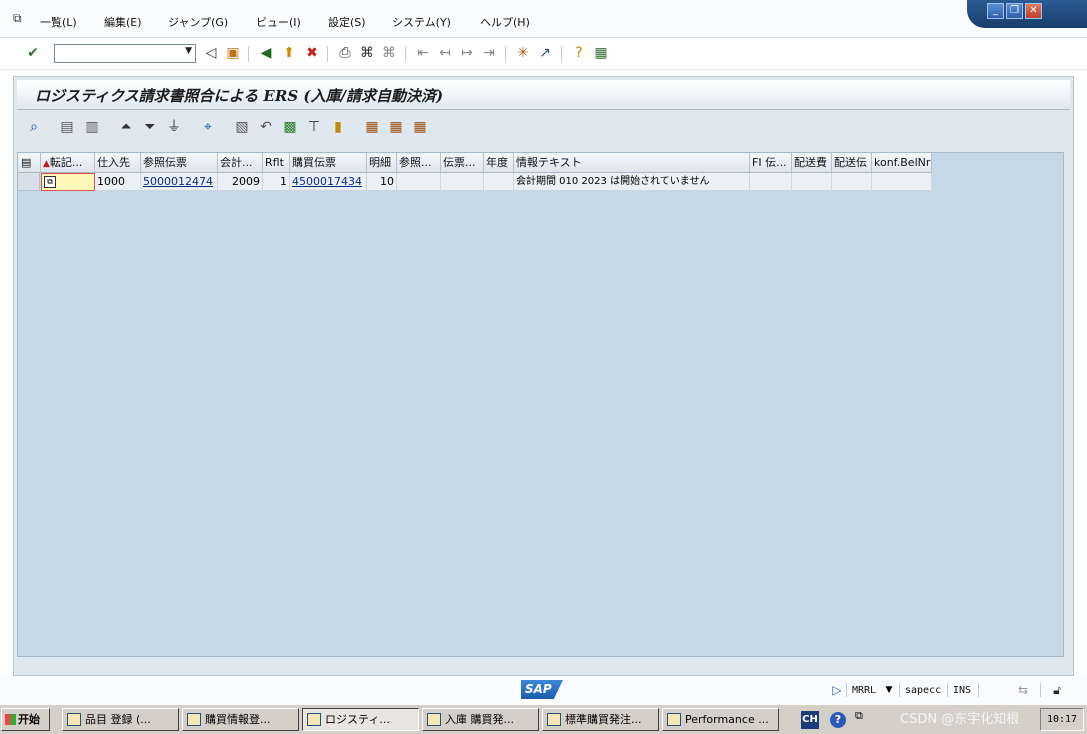  I want to click on po-link: 4500017434, so click(327, 181).